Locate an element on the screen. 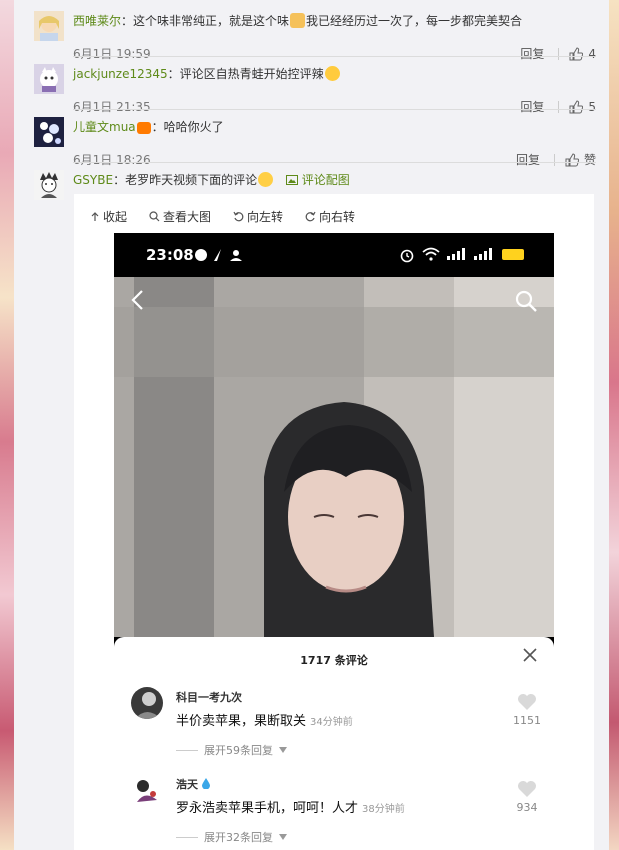  comment-text: jackjunze12345：评论区自热青蛙开始控评辣 is located at coordinates (333, 74).